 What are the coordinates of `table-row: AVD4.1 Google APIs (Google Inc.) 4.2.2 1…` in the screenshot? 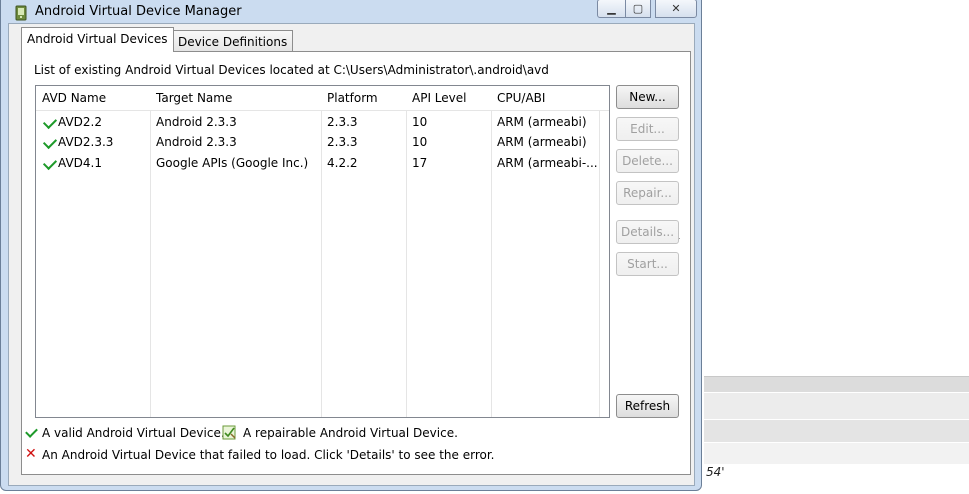 It's located at (322, 163).